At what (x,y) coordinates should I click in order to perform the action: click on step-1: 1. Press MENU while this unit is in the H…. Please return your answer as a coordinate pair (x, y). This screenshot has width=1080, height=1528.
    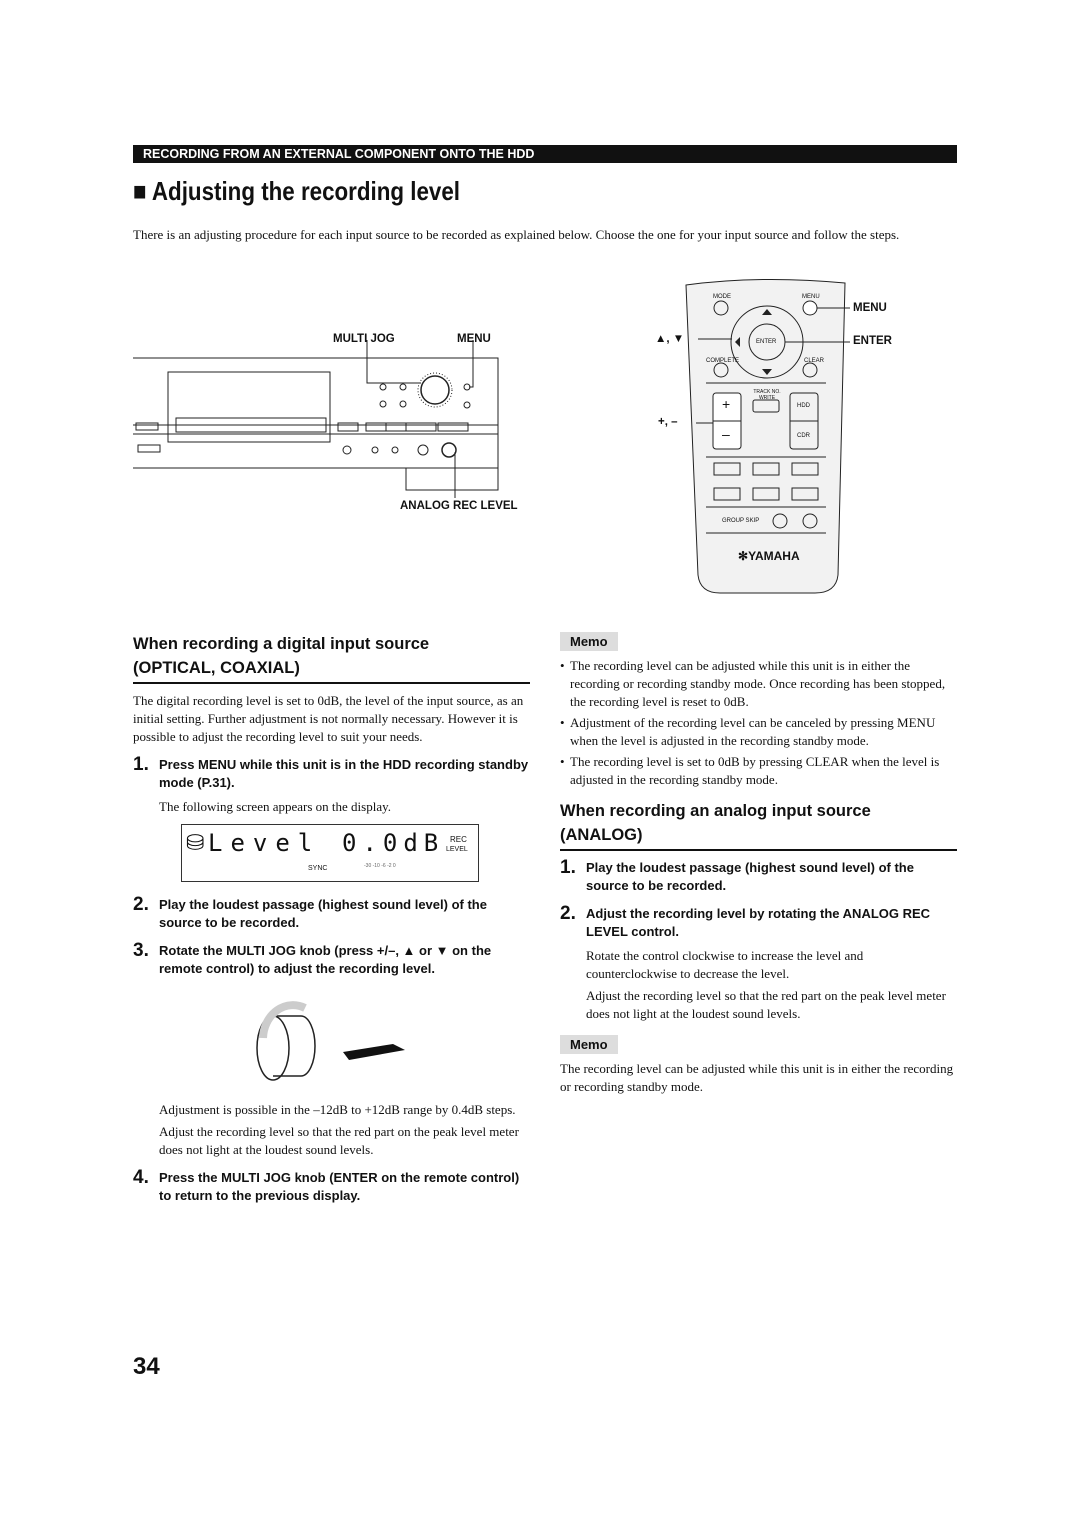
    Looking at the image, I should click on (331, 772).